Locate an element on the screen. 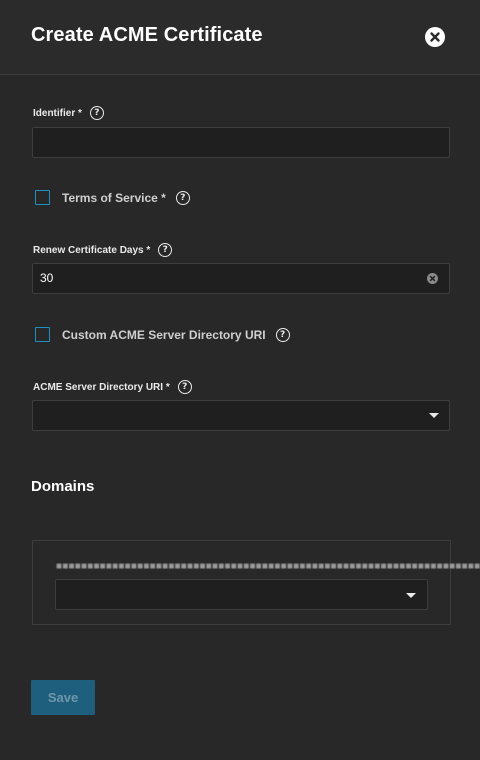 The width and height of the screenshot is (480, 760). domain-select is located at coordinates (241, 594).